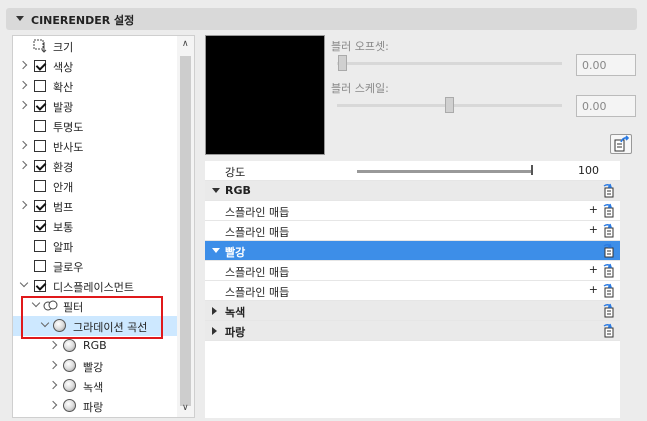 Image resolution: width=647 pixels, height=421 pixels. Describe the element at coordinates (63, 247) in the screenshot. I see `tree-item-label: 알파` at that location.